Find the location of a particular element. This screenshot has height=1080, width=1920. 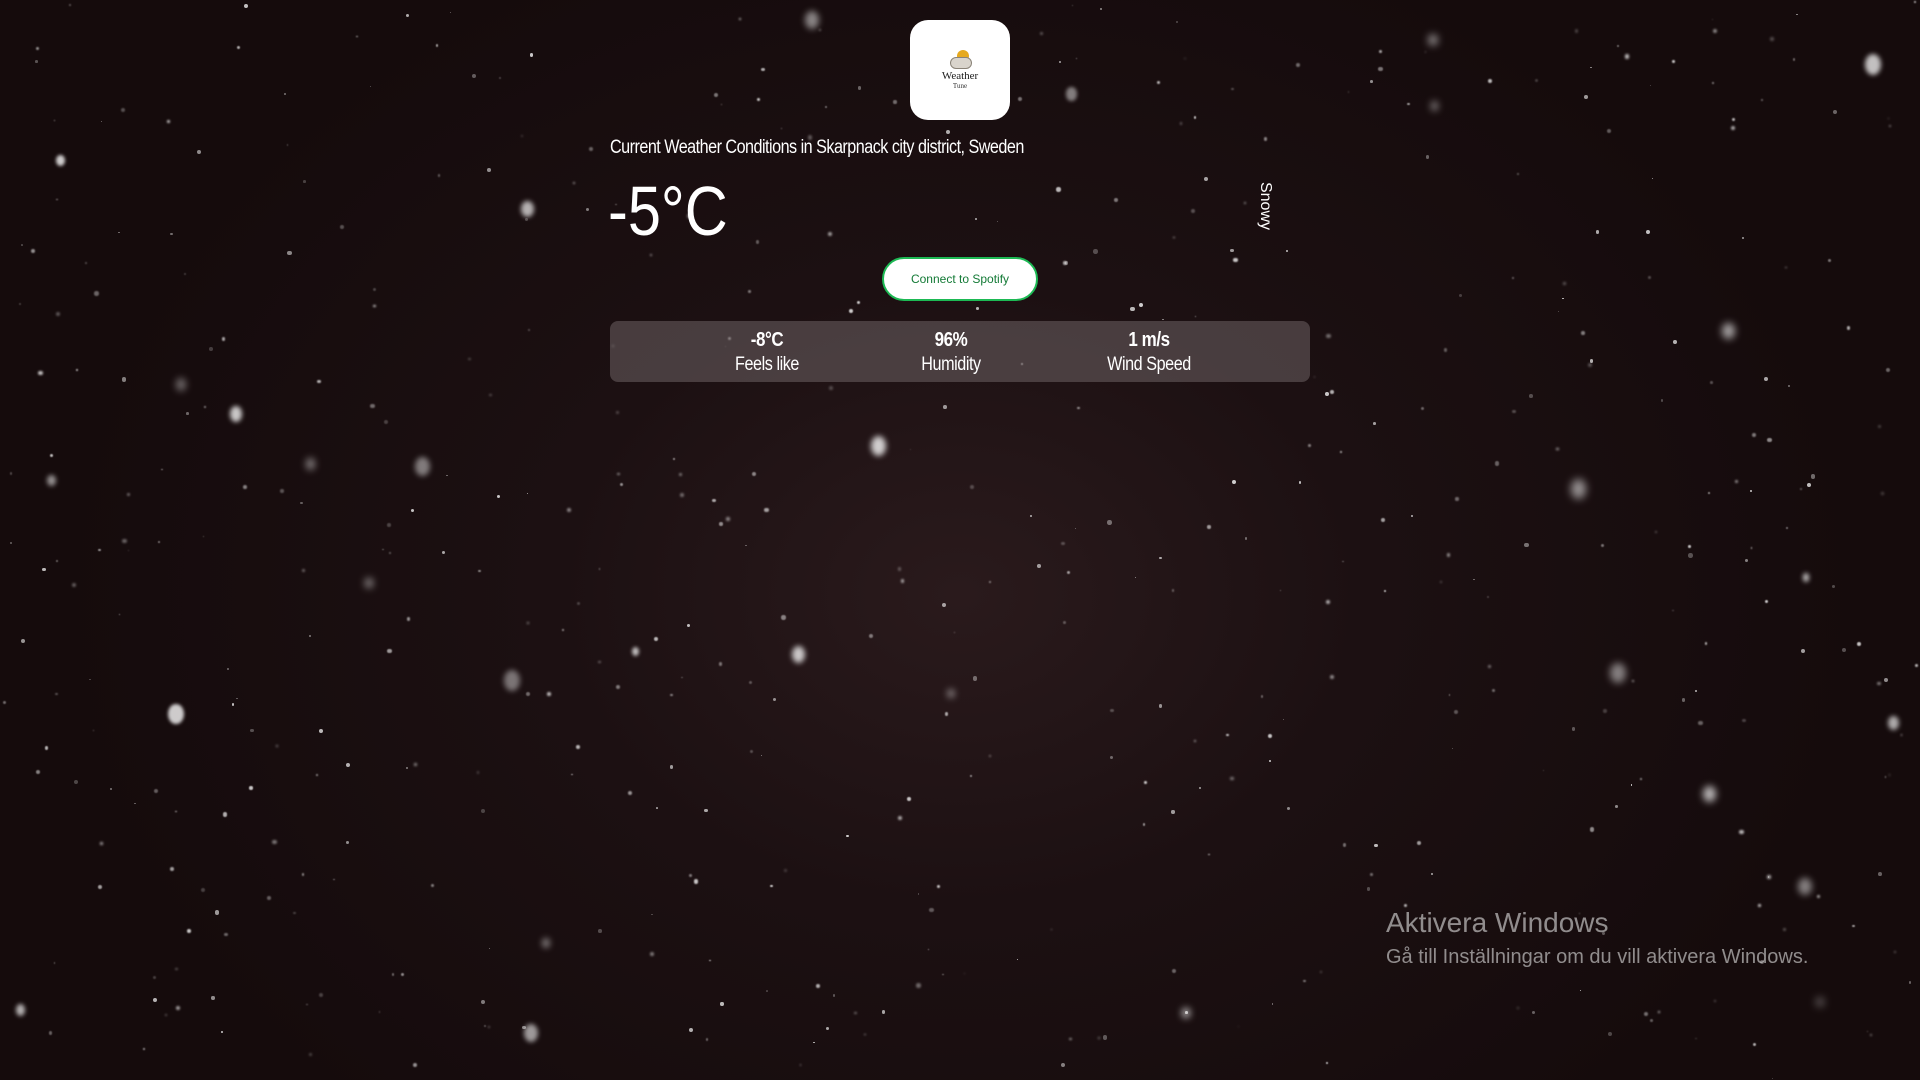

app-logo: Weather Tune is located at coordinates (960, 70).